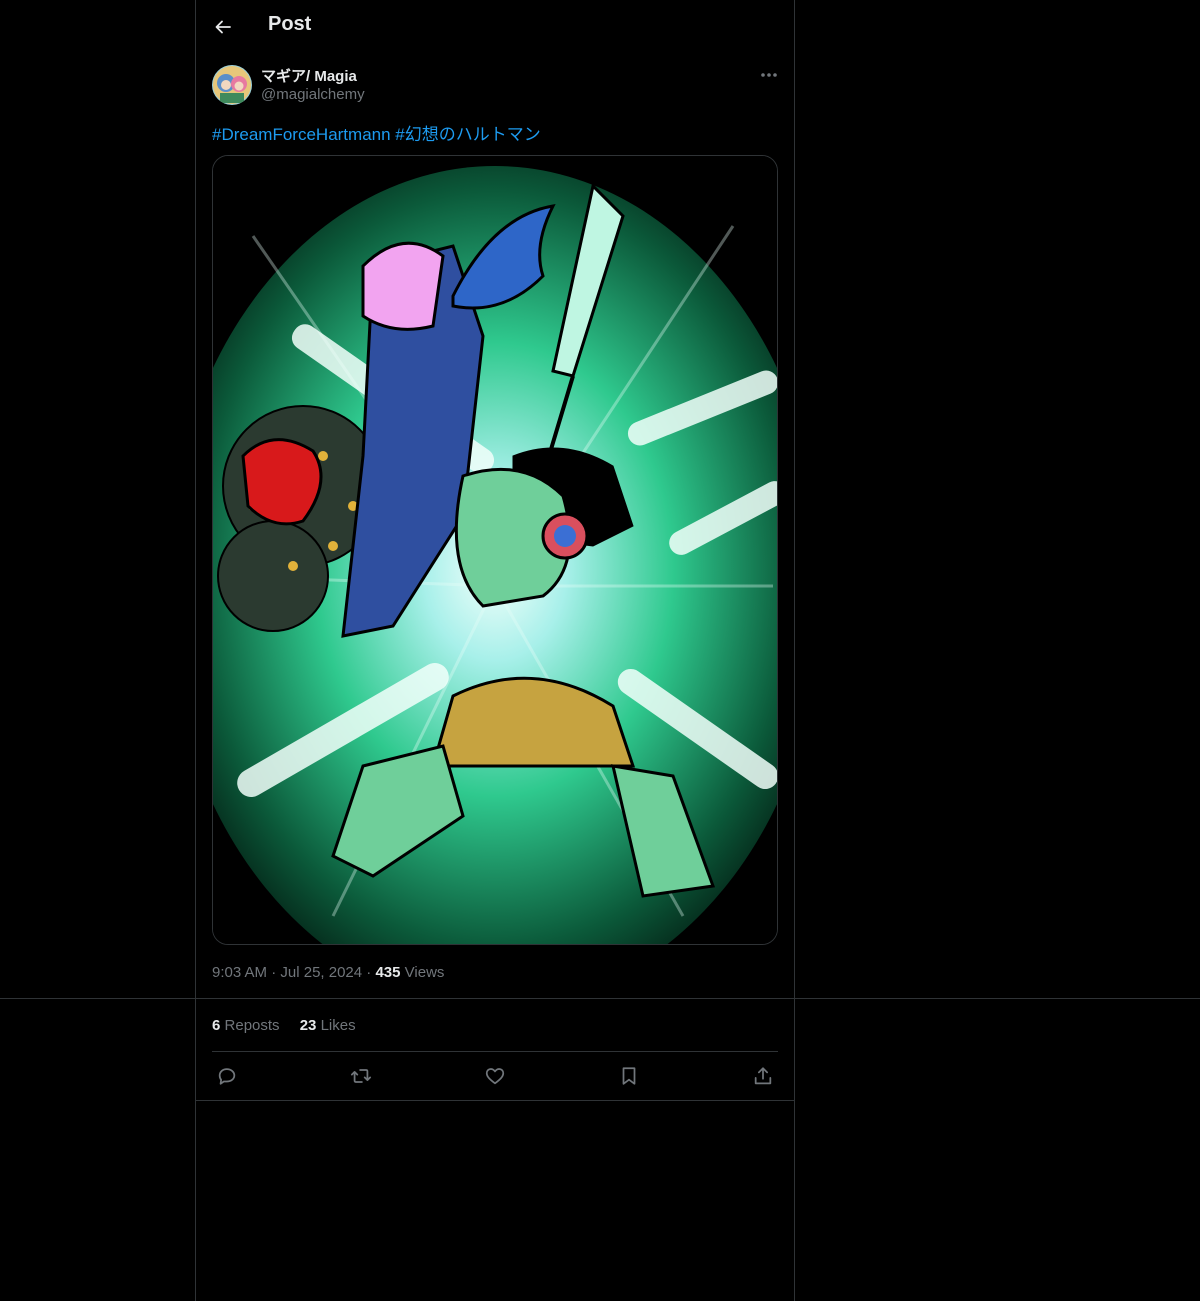  I want to click on post-time: 9:03 AM, so click(239, 972).